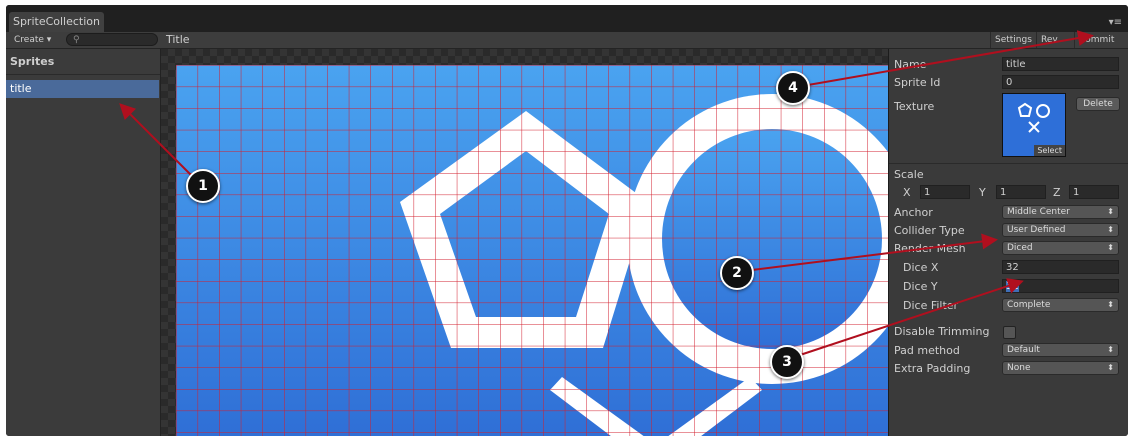 The height and width of the screenshot is (445, 1134). I want to click on dice-y-label: Dice Y, so click(920, 286).